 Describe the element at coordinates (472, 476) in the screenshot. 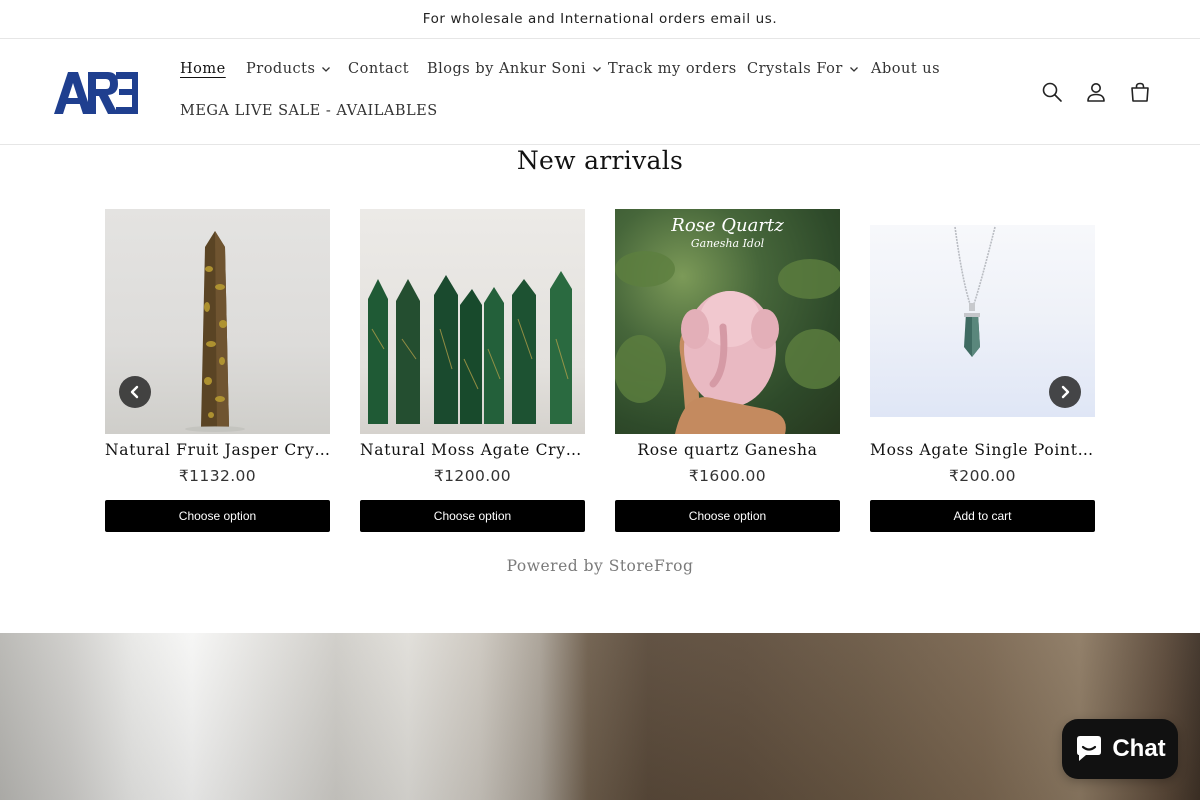

I see `product-price: ₹1200.00` at that location.